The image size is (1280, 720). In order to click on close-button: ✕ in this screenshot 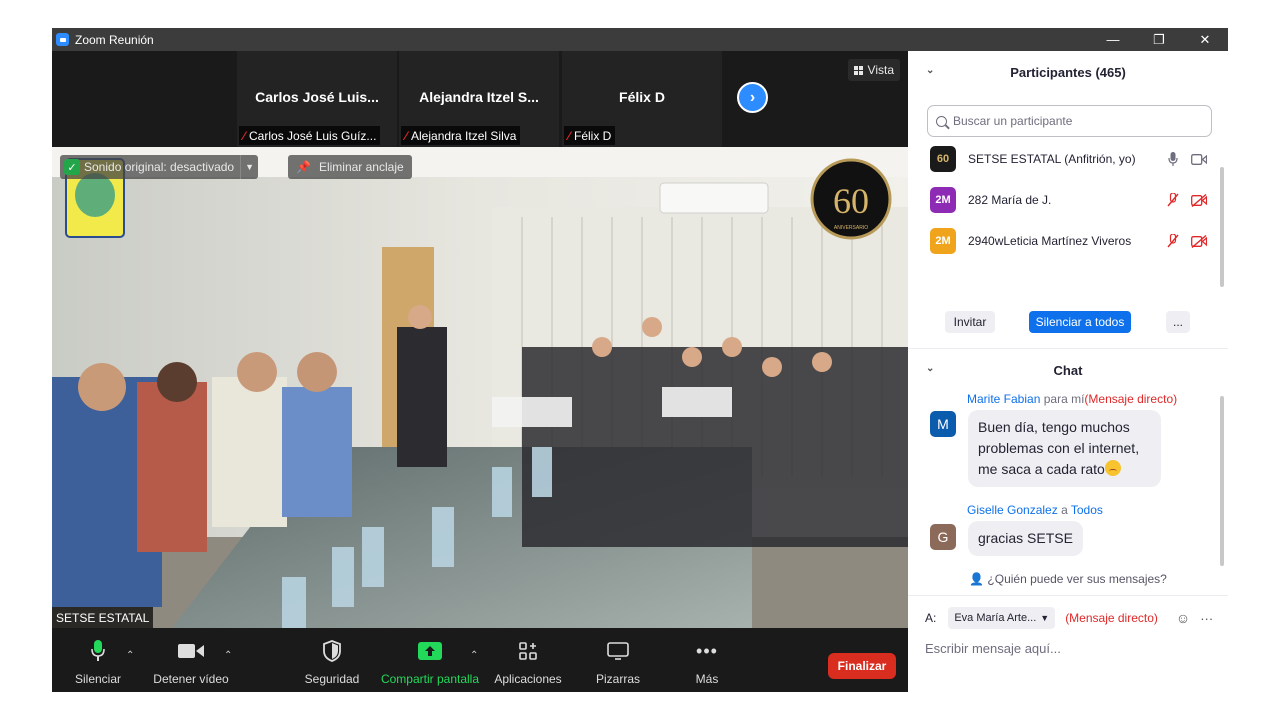, I will do `click(1205, 39)`.